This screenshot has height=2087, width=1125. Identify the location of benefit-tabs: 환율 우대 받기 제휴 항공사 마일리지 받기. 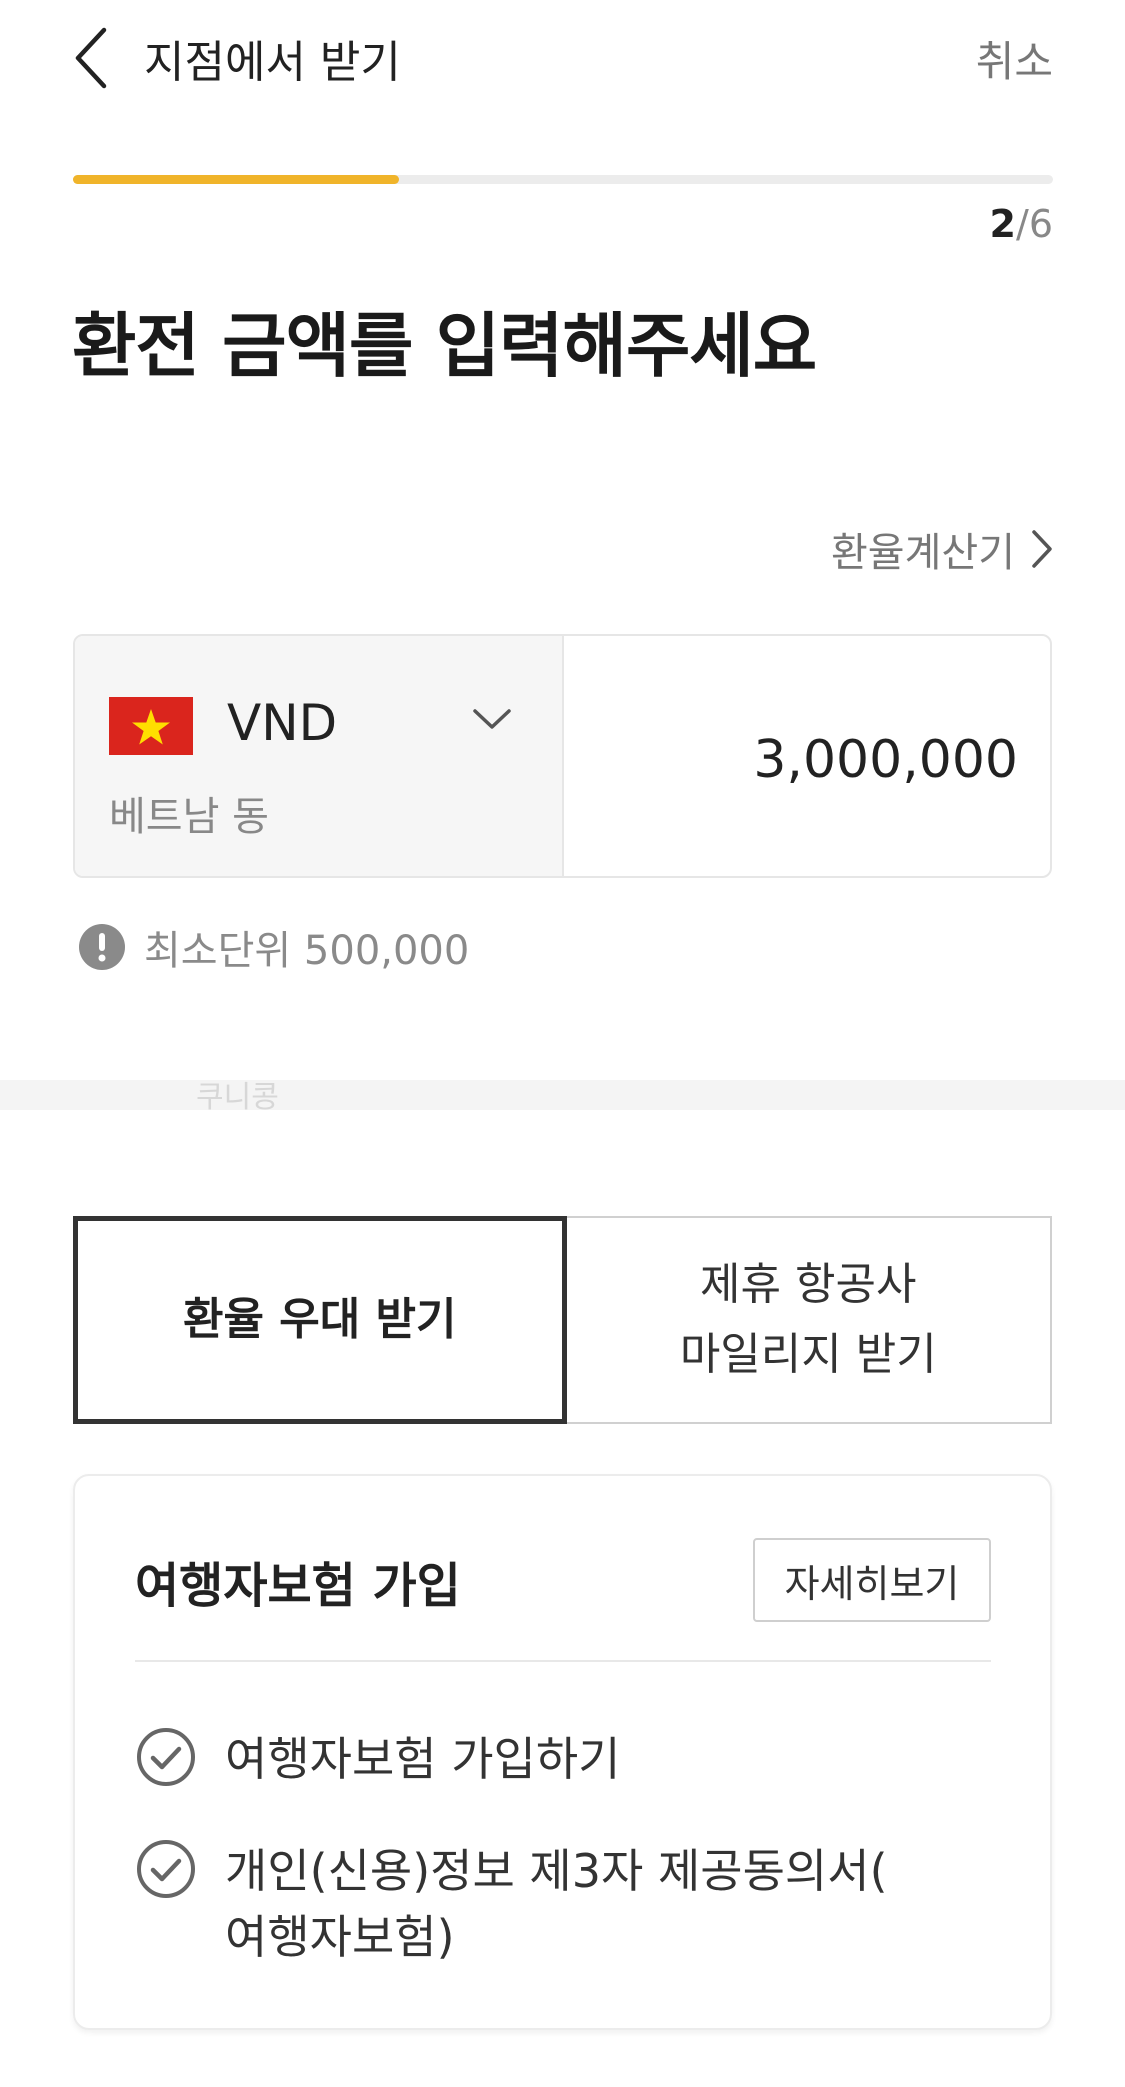
(562, 1320).